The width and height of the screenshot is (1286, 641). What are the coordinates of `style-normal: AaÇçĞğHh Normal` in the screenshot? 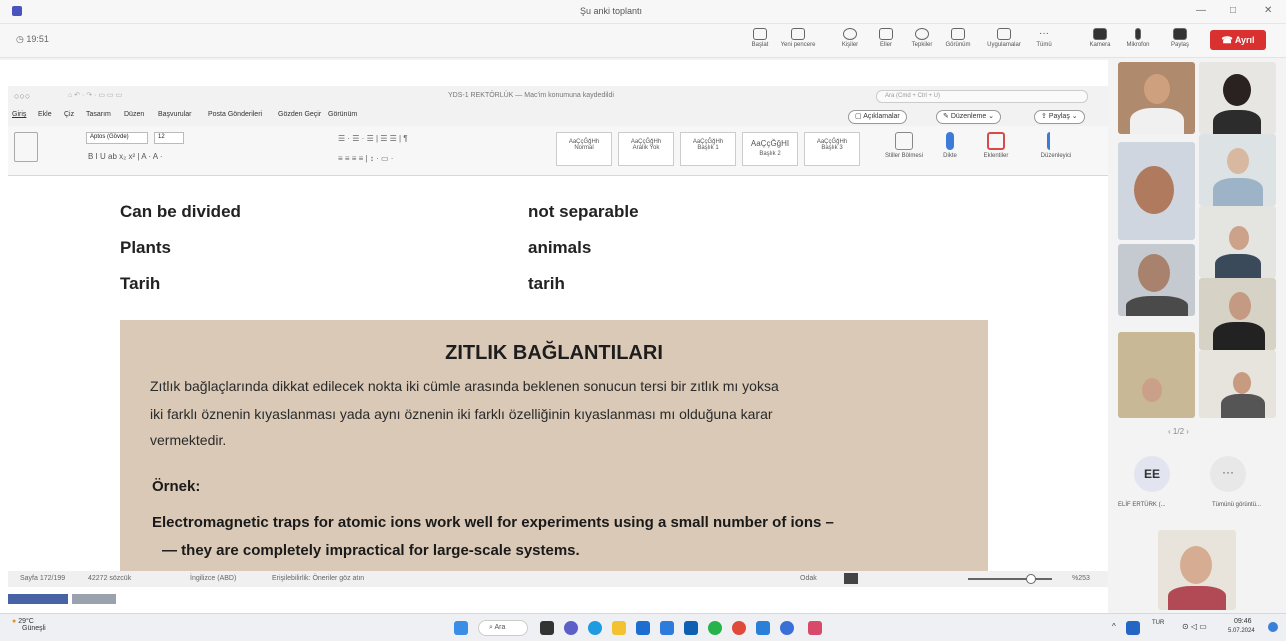 It's located at (584, 149).